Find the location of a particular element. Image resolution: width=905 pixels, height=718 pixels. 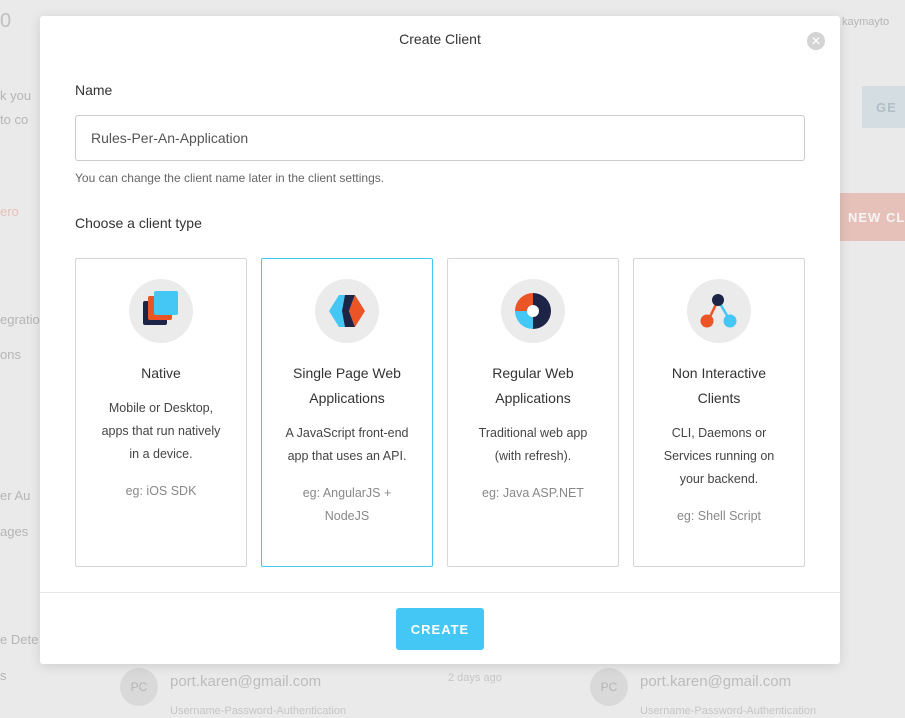

footer-divider is located at coordinates (440, 592).